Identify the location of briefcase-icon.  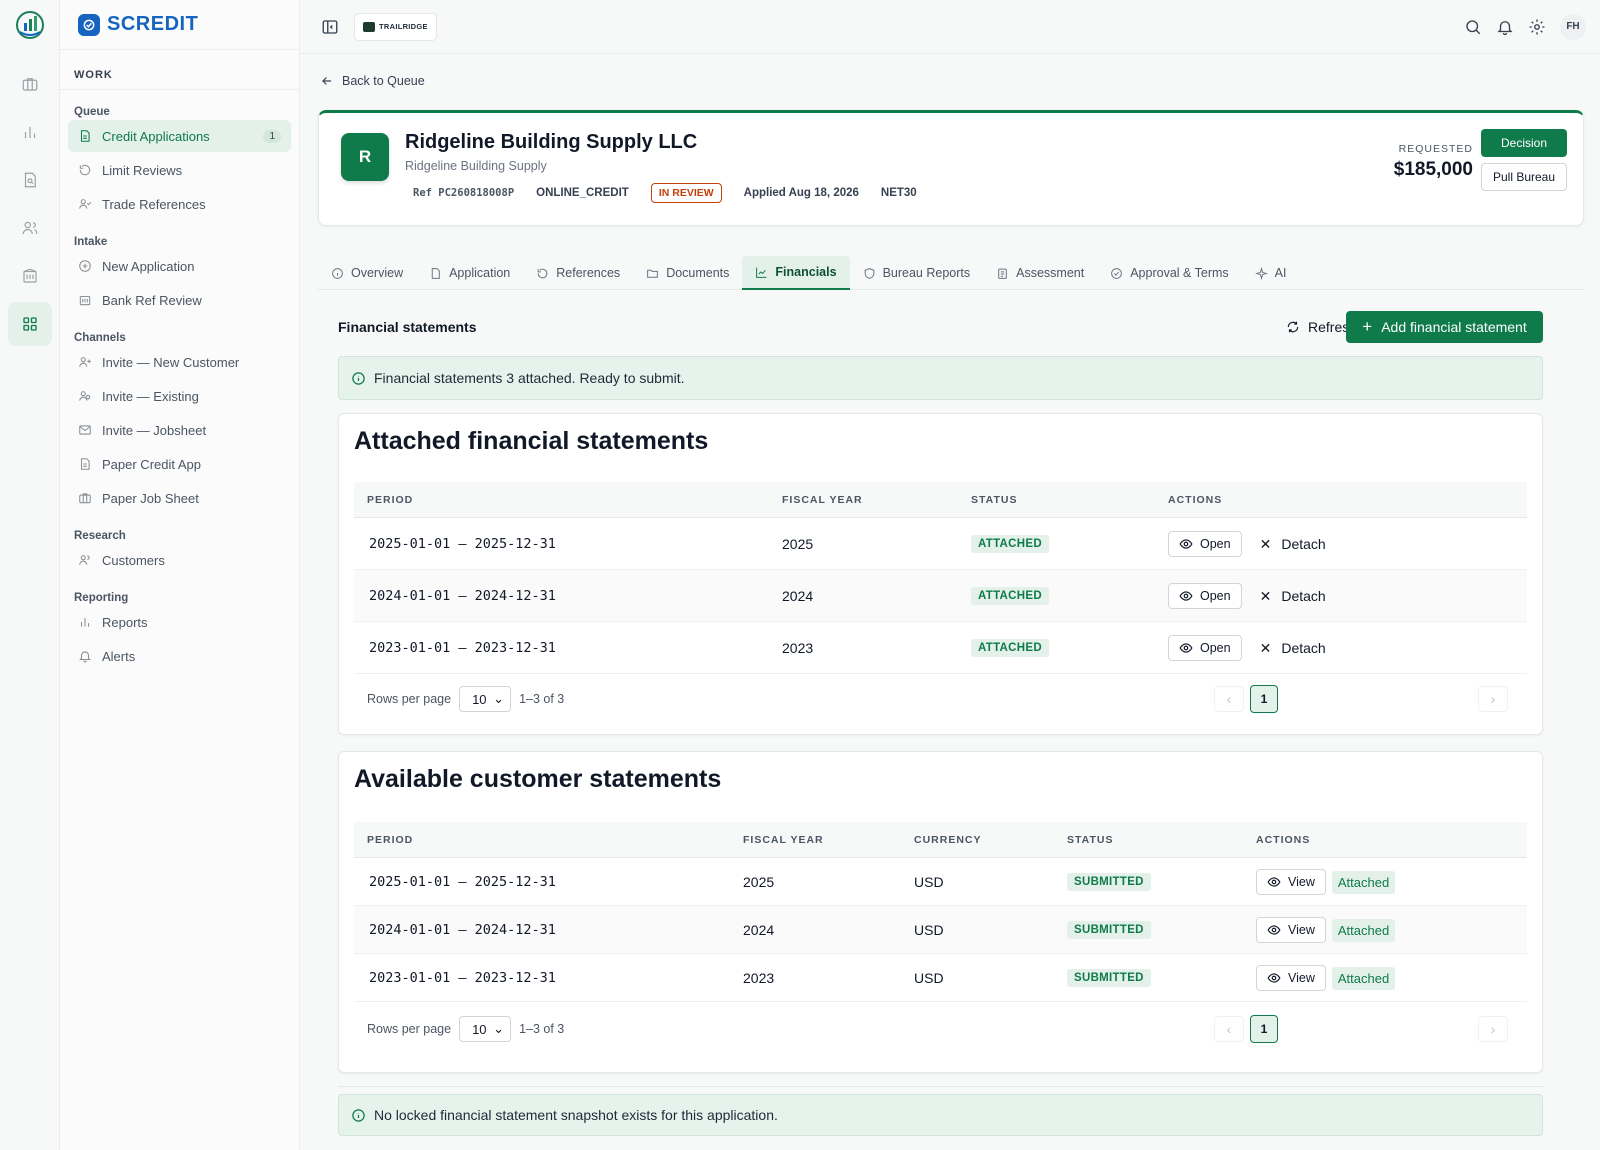
(29, 84).